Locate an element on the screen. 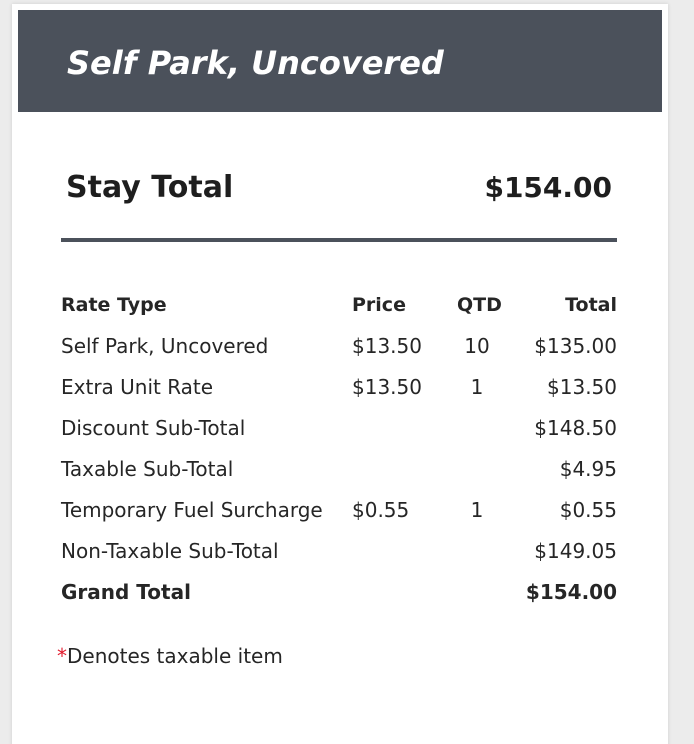 The image size is (694, 744). rate-table-header: Rate Type Price QTD Total is located at coordinates (339, 305).